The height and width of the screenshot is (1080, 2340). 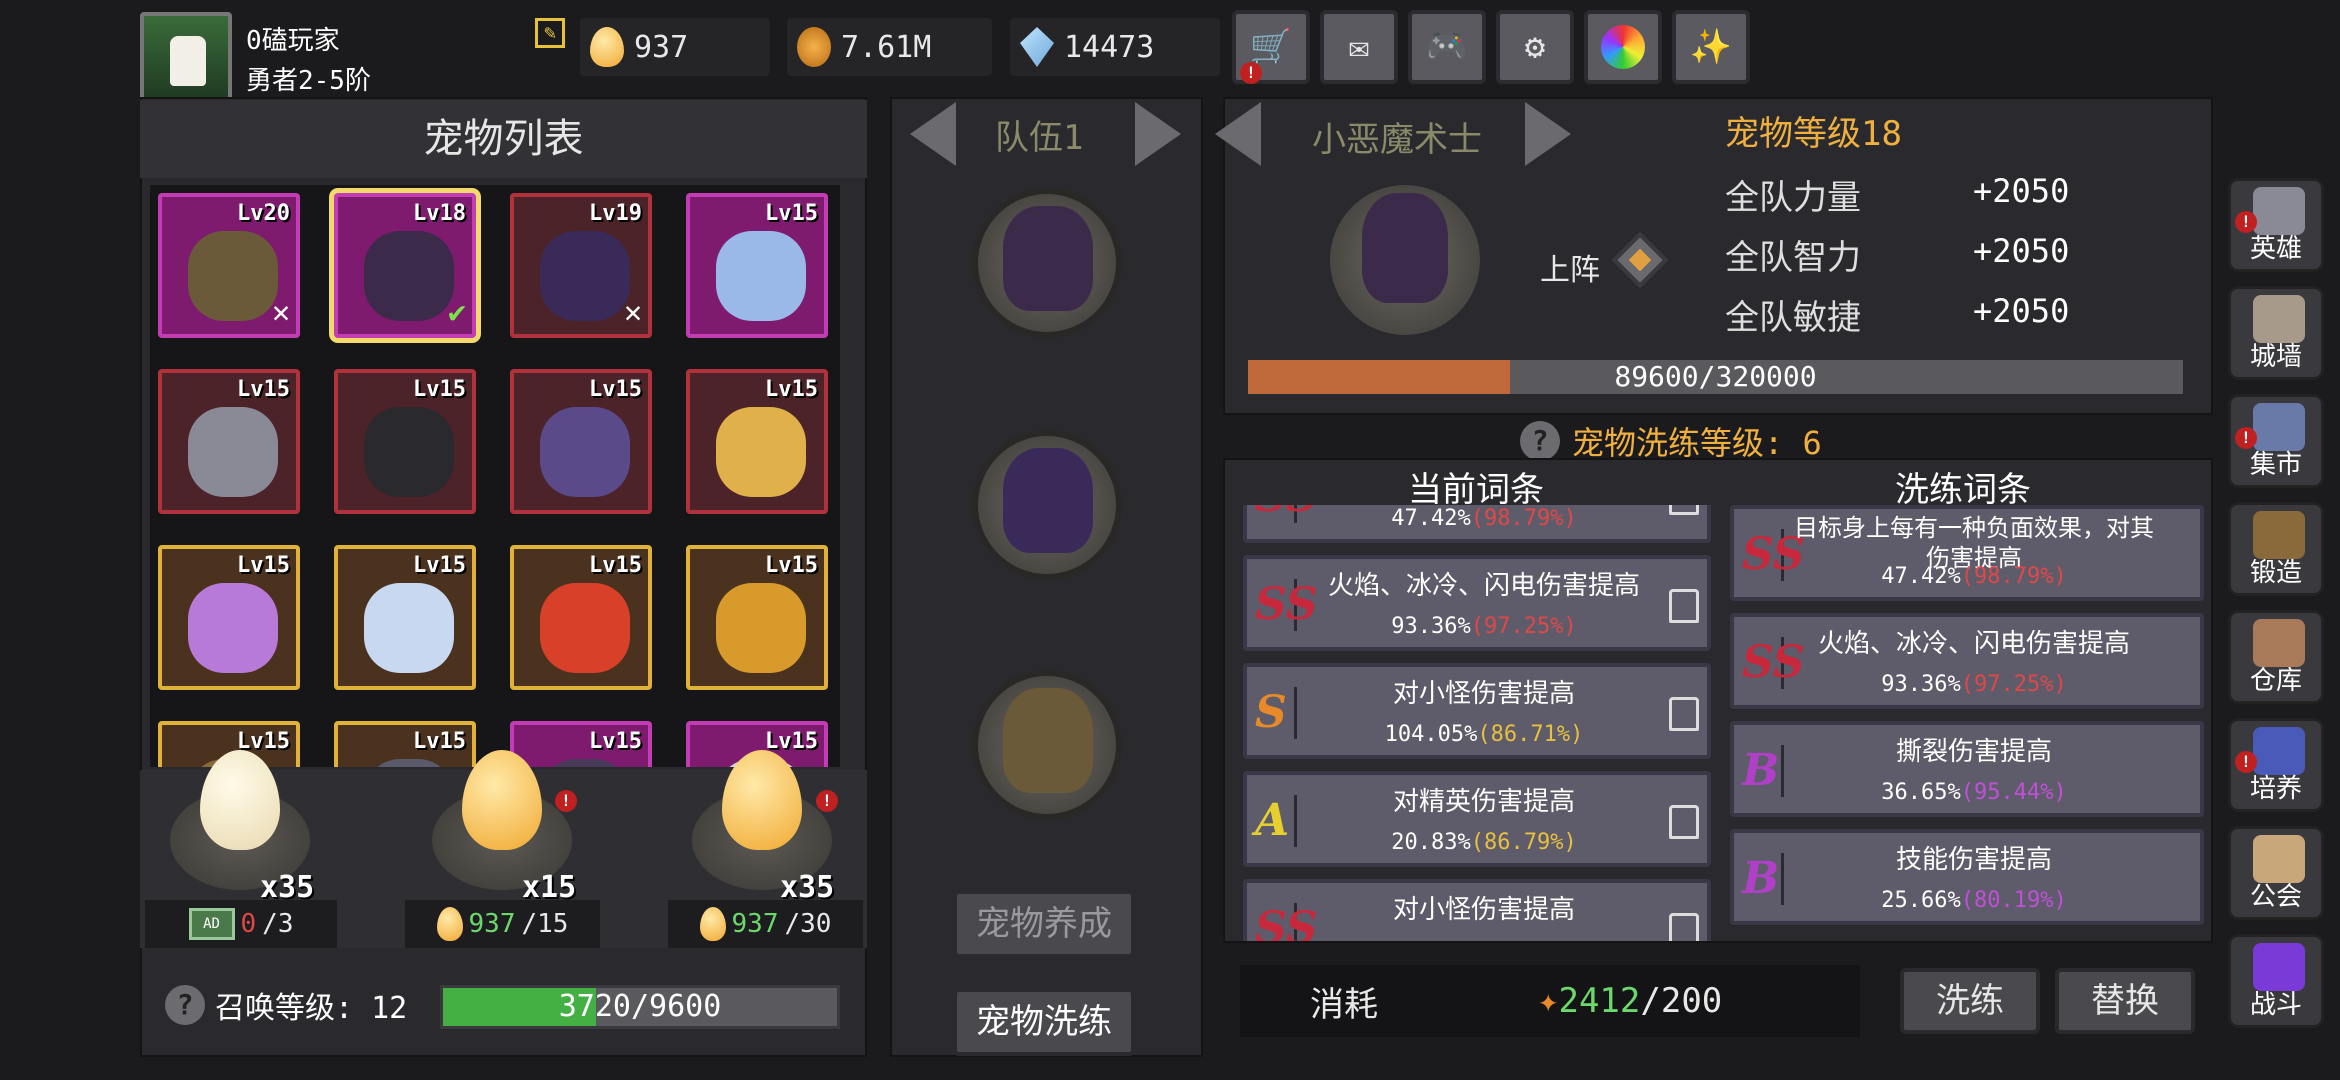 I want to click on color-wheel-button, so click(x=1623, y=47).